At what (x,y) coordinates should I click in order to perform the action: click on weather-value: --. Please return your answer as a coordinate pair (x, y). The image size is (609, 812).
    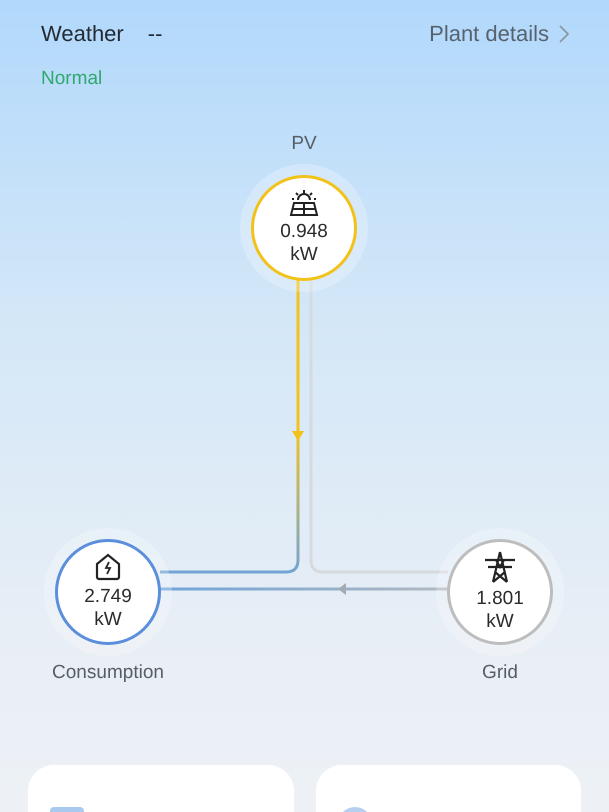
    Looking at the image, I should click on (155, 34).